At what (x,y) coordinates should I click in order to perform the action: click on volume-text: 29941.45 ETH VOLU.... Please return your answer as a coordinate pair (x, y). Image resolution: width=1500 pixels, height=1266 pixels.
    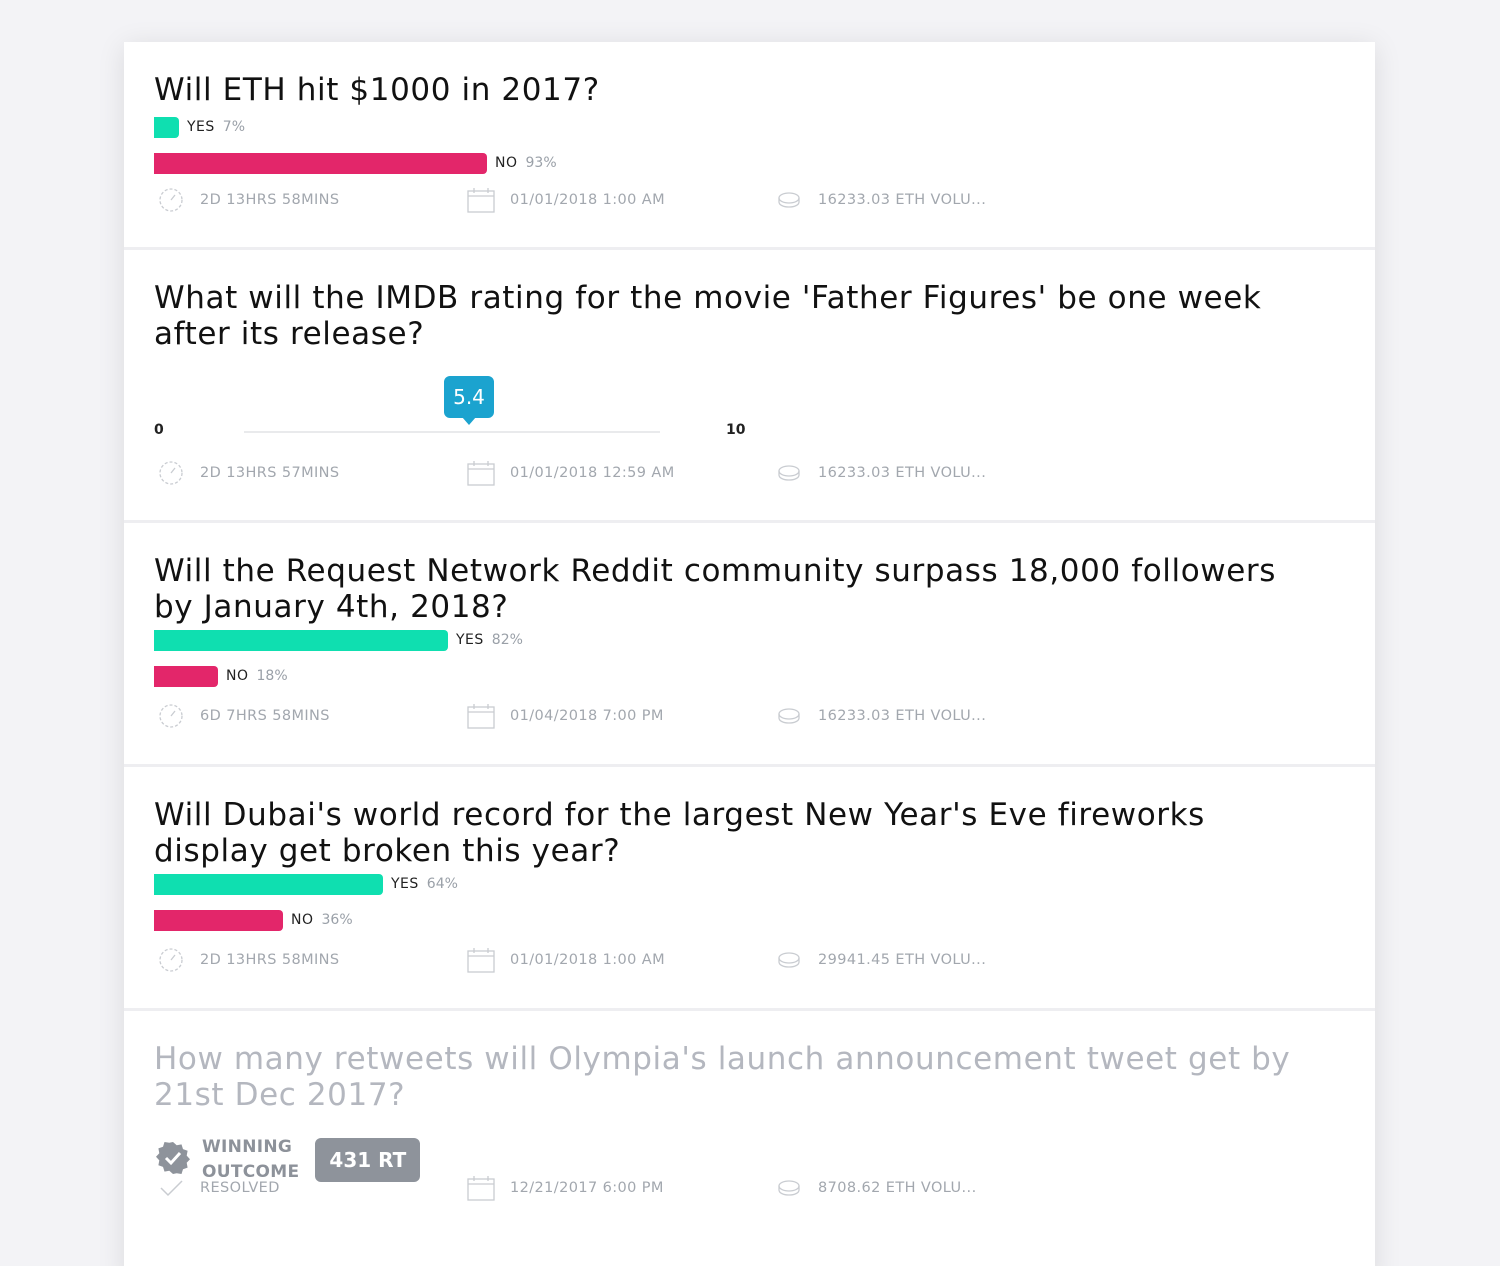
    Looking at the image, I should click on (902, 960).